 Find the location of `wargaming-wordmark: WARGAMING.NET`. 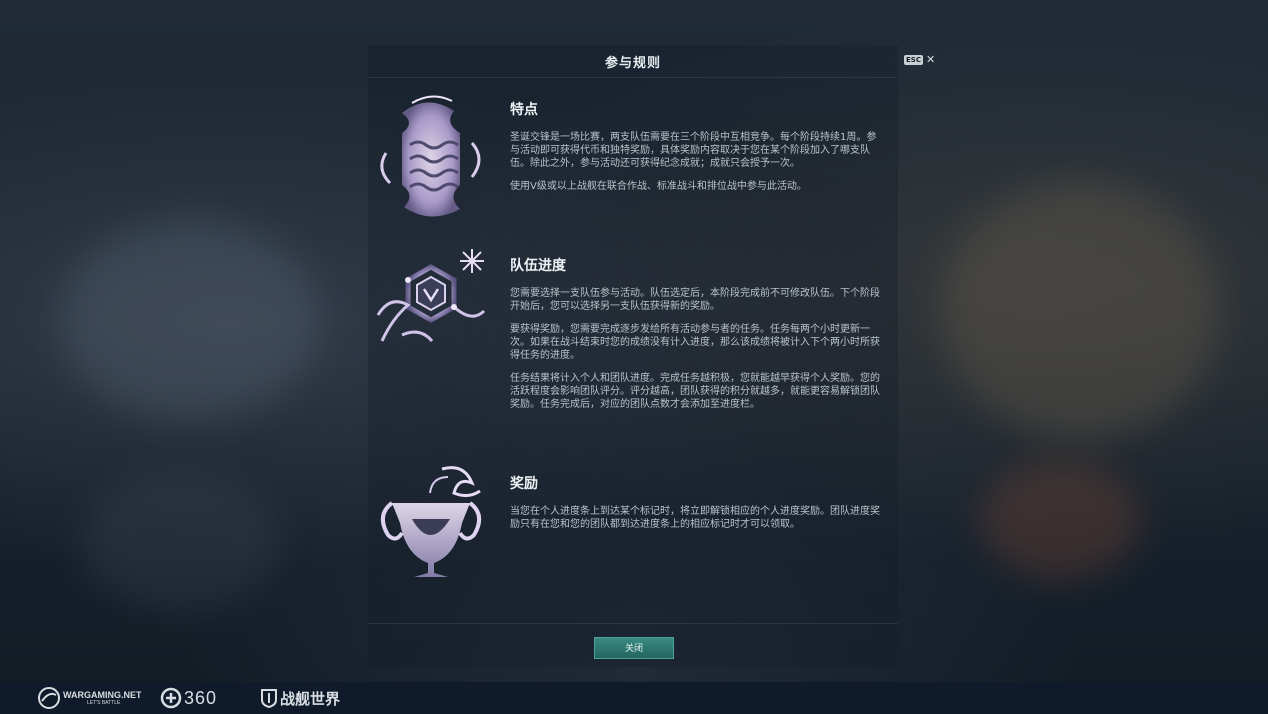

wargaming-wordmark: WARGAMING.NET is located at coordinates (102, 695).